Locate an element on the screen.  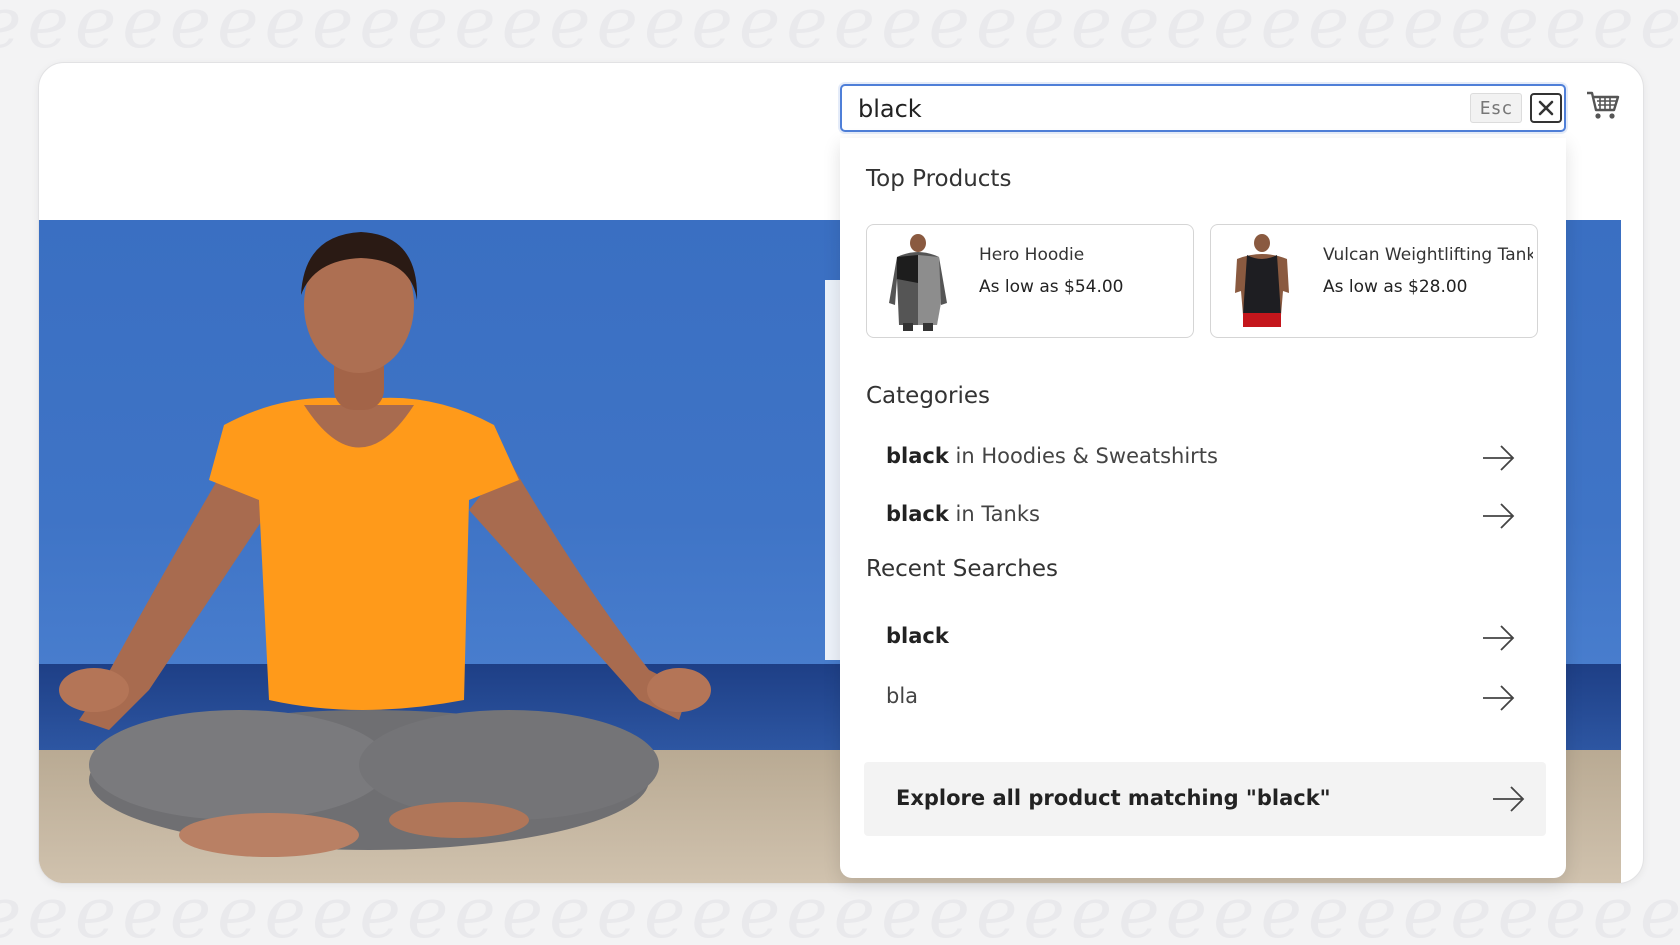
recent-search-item: bla is located at coordinates (1198, 698).